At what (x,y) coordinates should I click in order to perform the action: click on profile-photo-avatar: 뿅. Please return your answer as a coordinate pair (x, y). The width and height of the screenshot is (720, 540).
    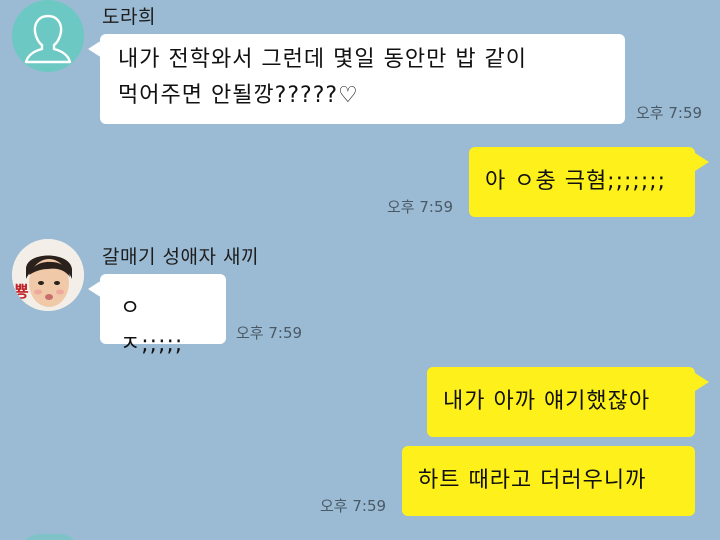
    Looking at the image, I should click on (48, 275).